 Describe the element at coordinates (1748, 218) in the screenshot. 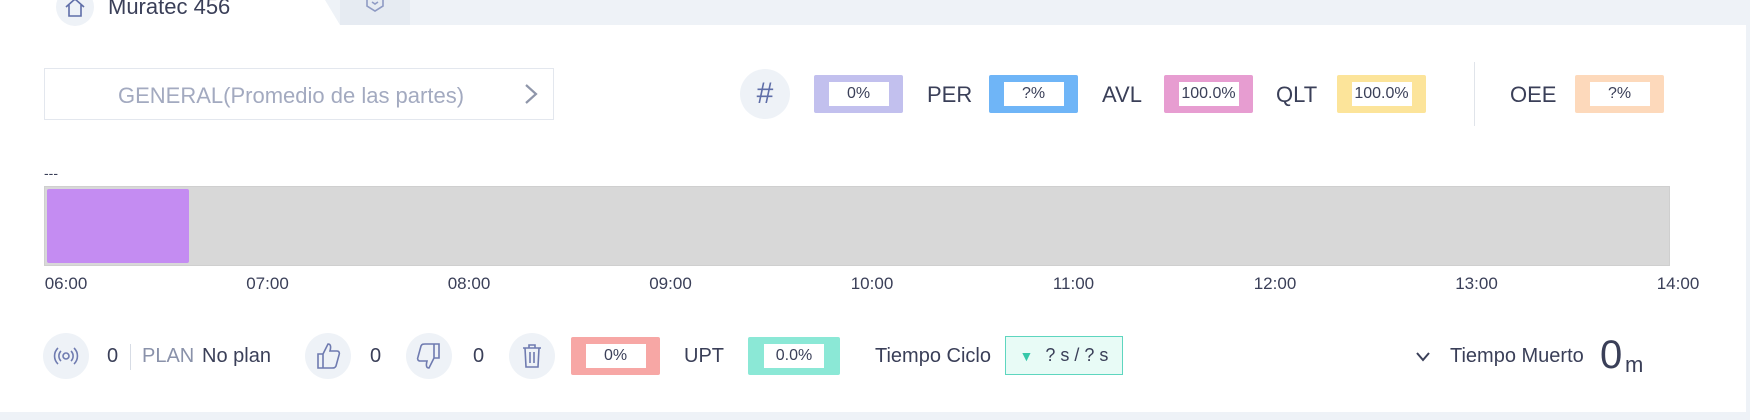

I see `right-edge` at that location.